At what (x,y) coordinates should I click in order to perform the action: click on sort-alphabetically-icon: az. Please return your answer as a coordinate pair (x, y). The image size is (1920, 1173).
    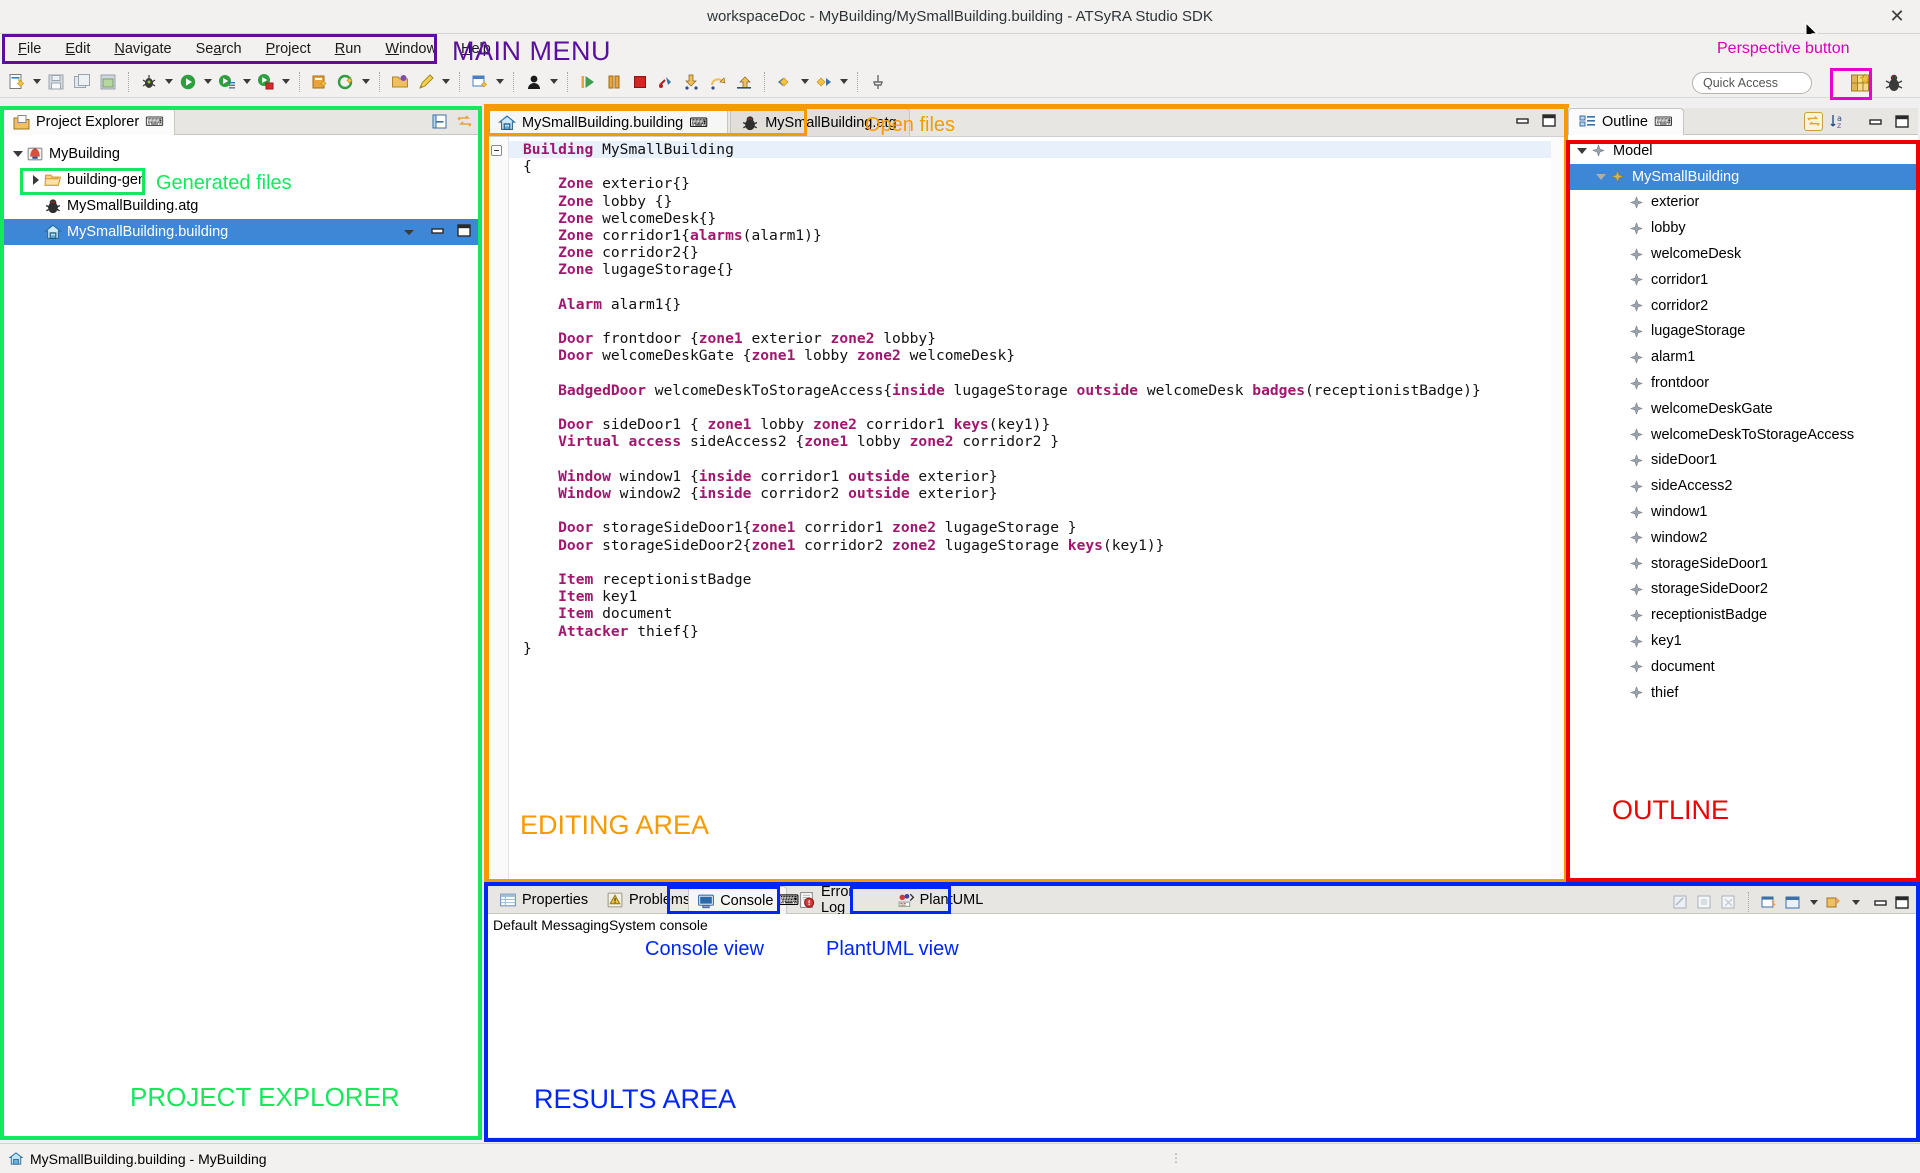
    Looking at the image, I should click on (1838, 121).